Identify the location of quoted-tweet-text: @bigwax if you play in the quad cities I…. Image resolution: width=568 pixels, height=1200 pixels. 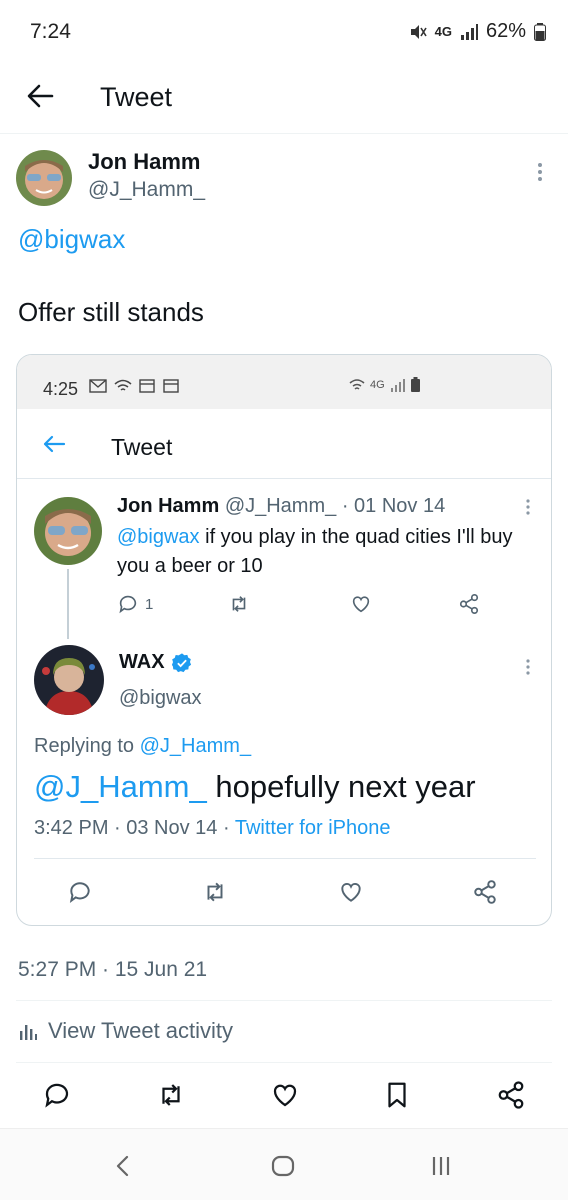
(322, 552).